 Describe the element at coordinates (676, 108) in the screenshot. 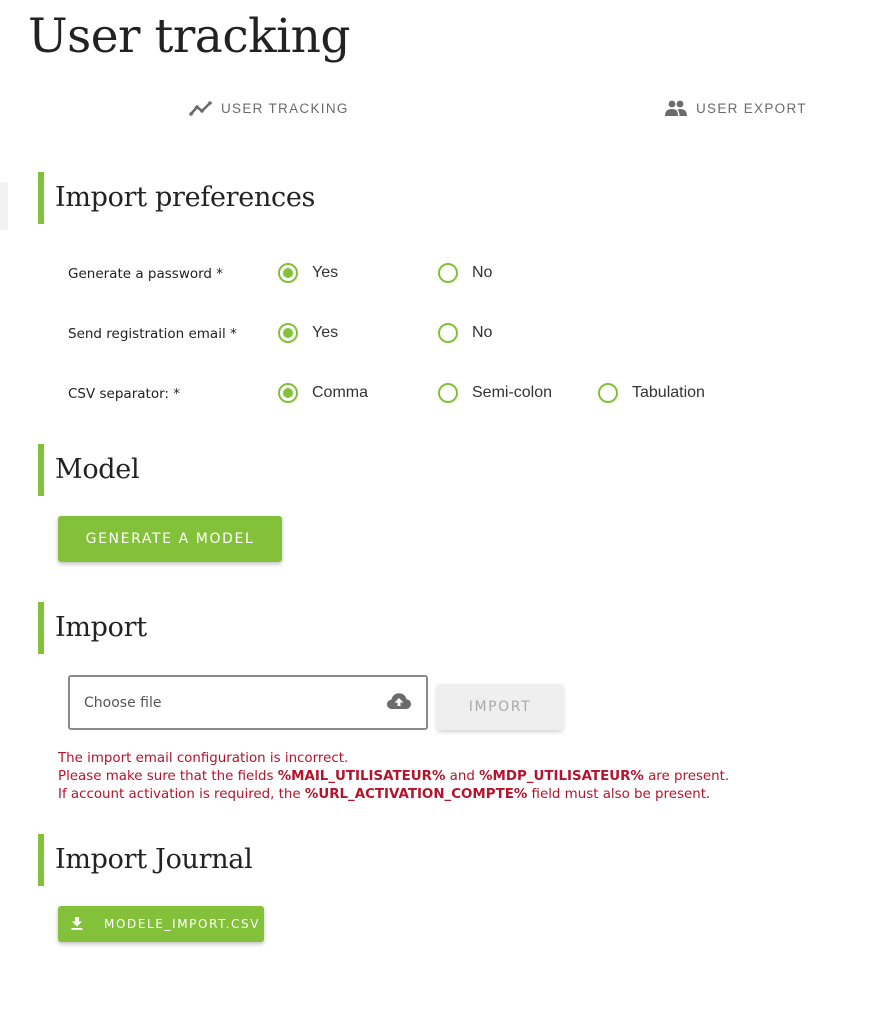

I see `people-icon` at that location.